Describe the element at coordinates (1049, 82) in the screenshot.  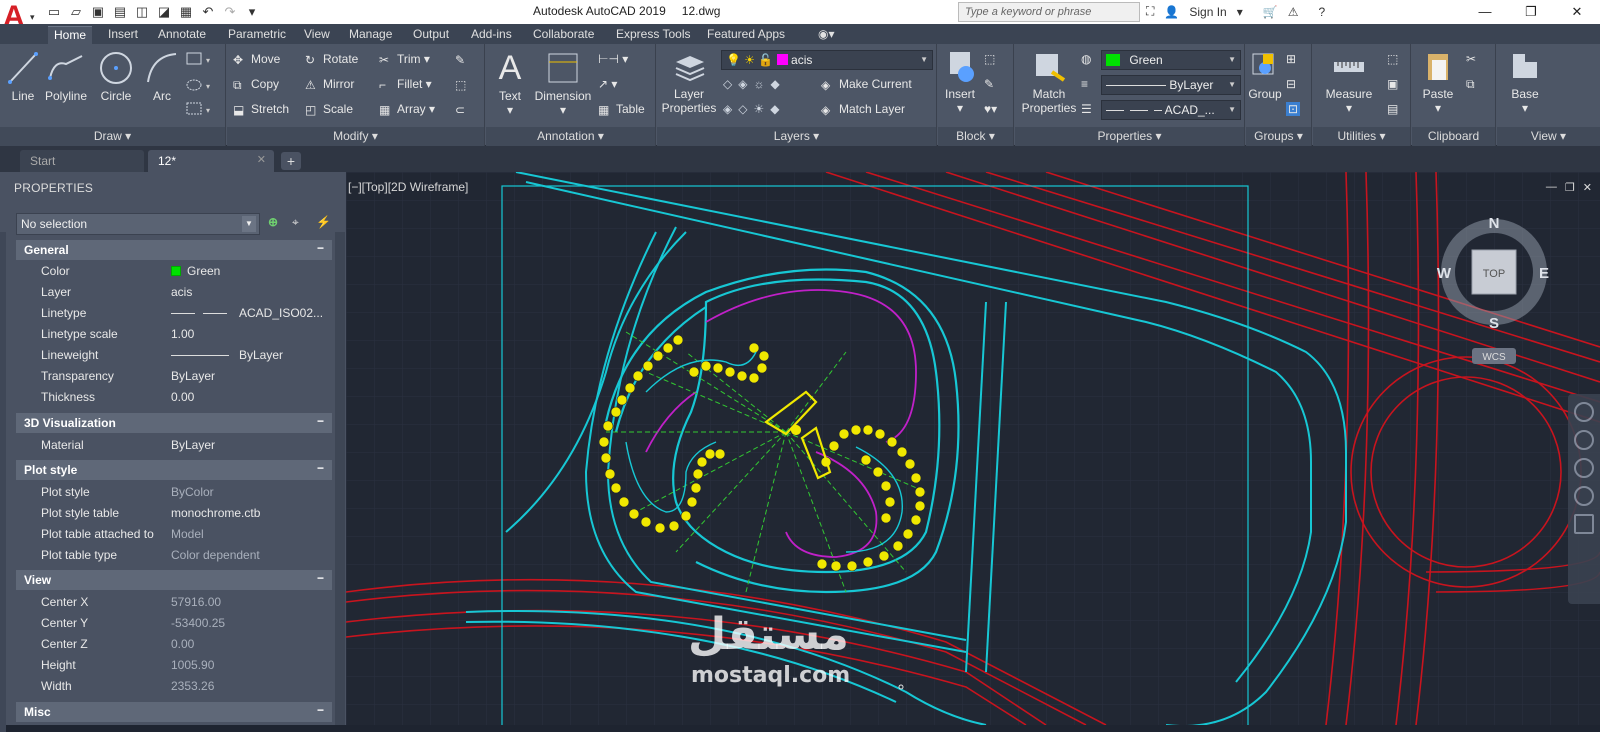
I see `match-properties-button: Match Properties` at that location.